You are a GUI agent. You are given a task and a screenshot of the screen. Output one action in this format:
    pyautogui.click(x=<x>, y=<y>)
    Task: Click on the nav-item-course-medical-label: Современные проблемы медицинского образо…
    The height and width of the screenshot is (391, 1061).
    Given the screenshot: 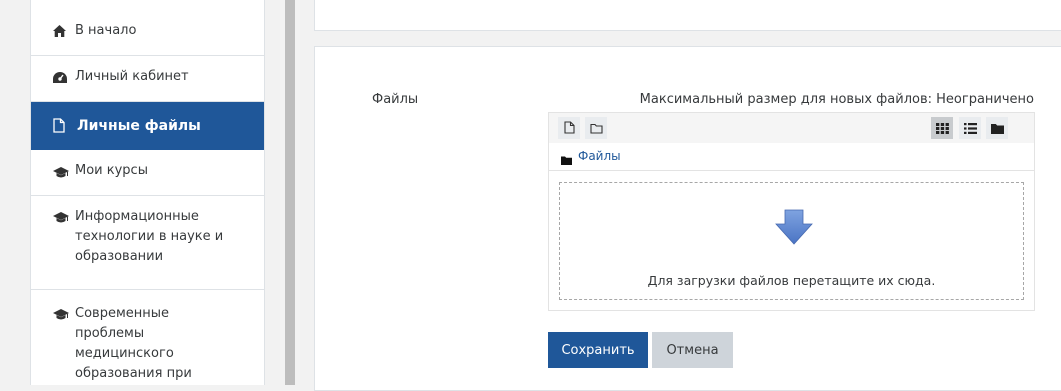 What is the action you would take?
    pyautogui.click(x=133, y=344)
    